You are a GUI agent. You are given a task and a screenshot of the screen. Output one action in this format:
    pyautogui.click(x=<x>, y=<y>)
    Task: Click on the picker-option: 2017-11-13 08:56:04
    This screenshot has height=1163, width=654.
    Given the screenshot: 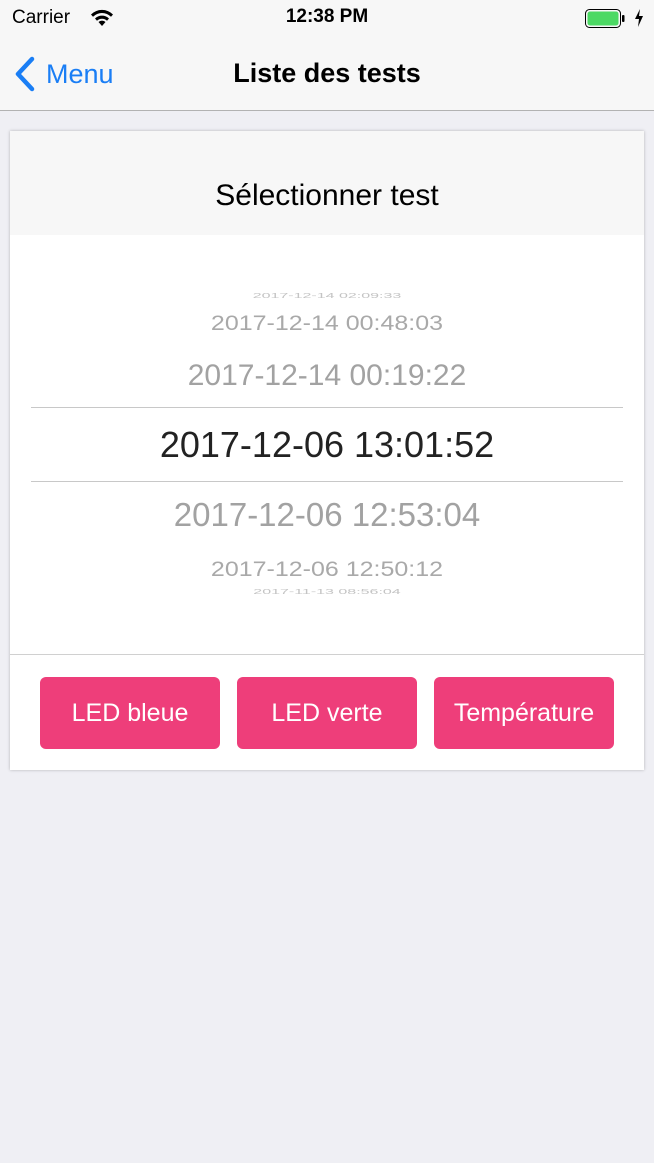 What is the action you would take?
    pyautogui.click(x=327, y=592)
    